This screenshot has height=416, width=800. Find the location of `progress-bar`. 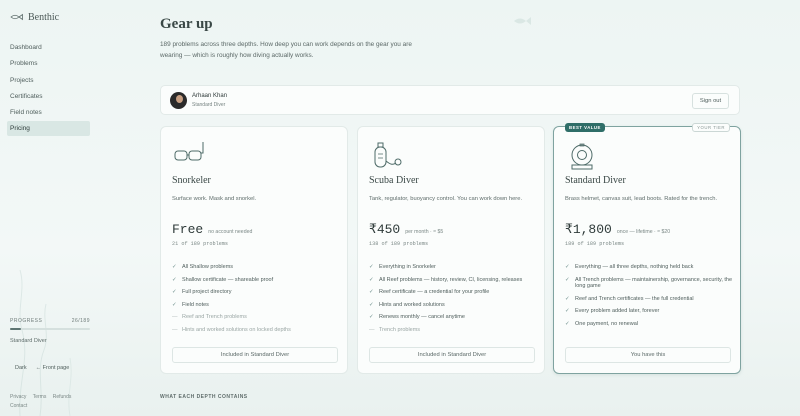

progress-bar is located at coordinates (50, 329).